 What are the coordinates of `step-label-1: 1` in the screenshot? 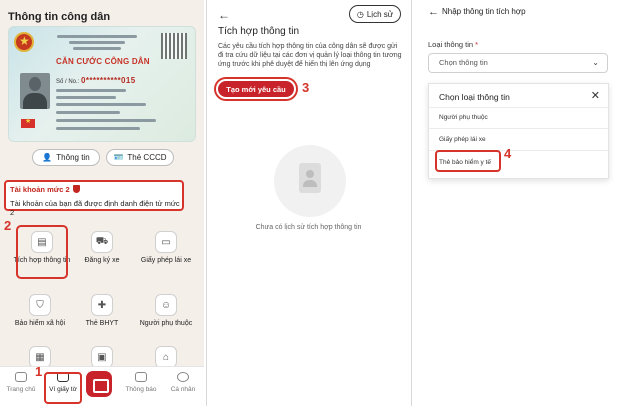 It's located at (39, 371).